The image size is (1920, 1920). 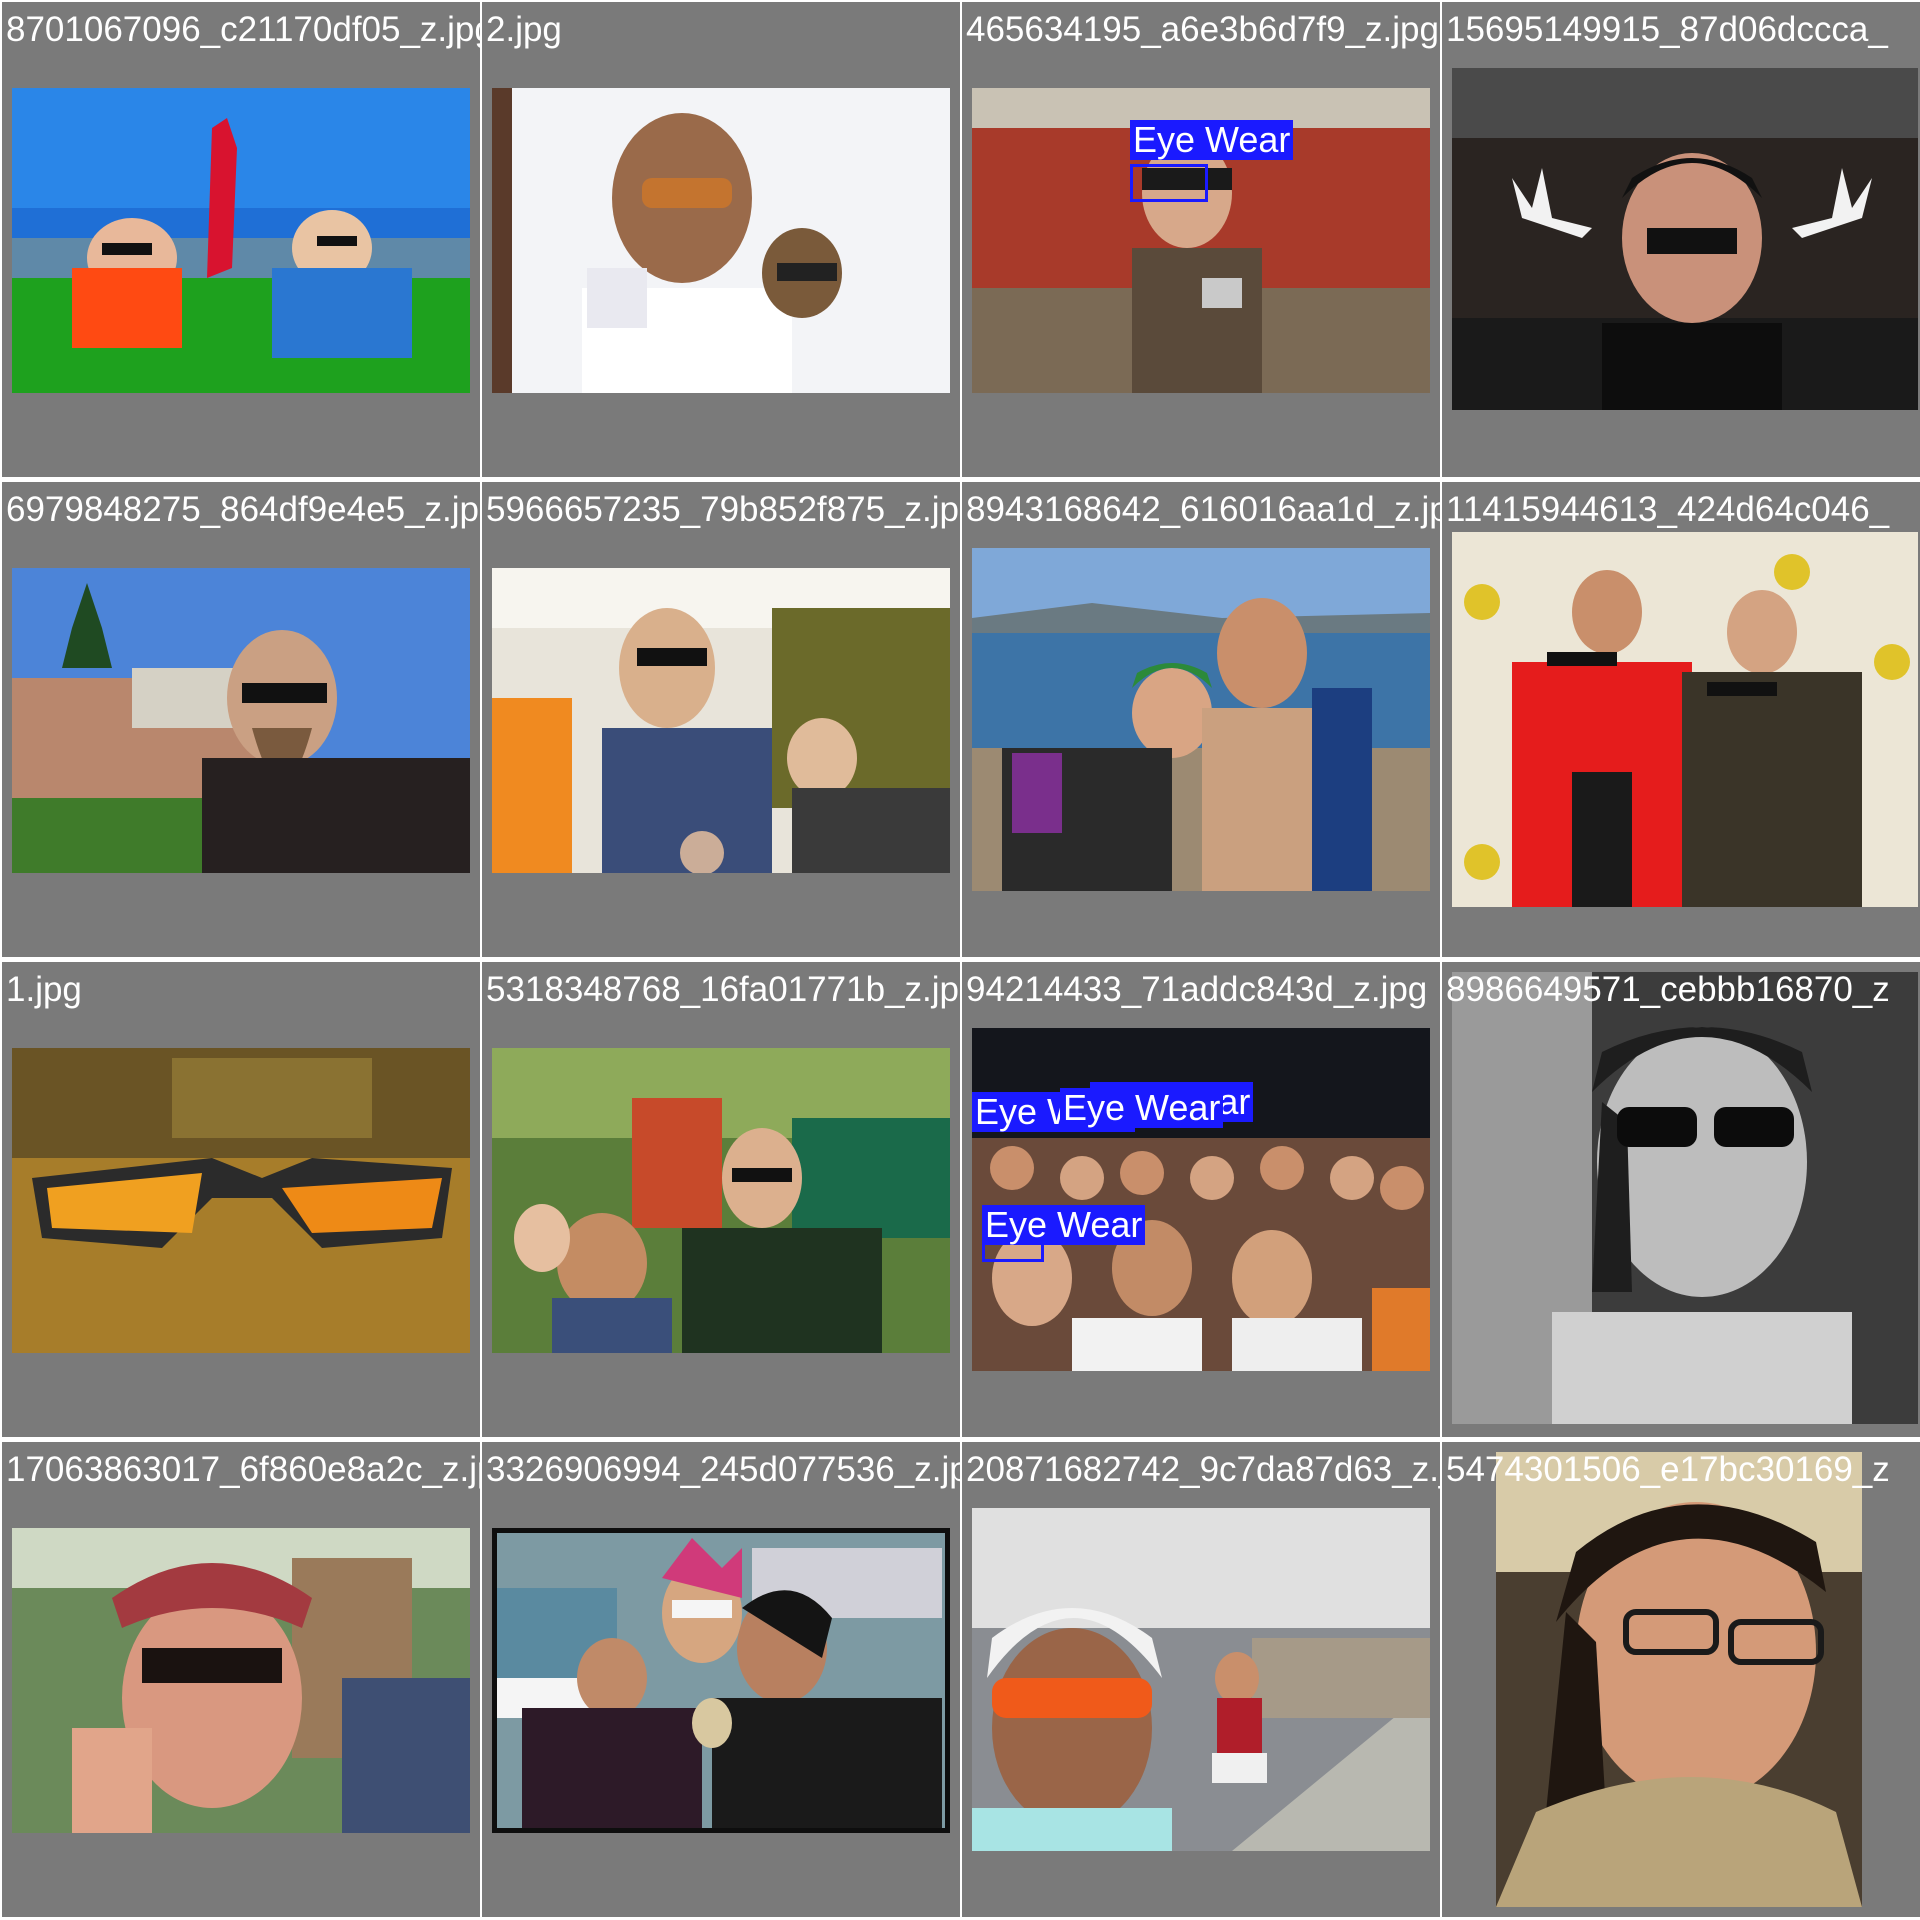 I want to click on filename-label: 17063863017_6f860e8a2c_z.jpg, so click(x=243, y=1469).